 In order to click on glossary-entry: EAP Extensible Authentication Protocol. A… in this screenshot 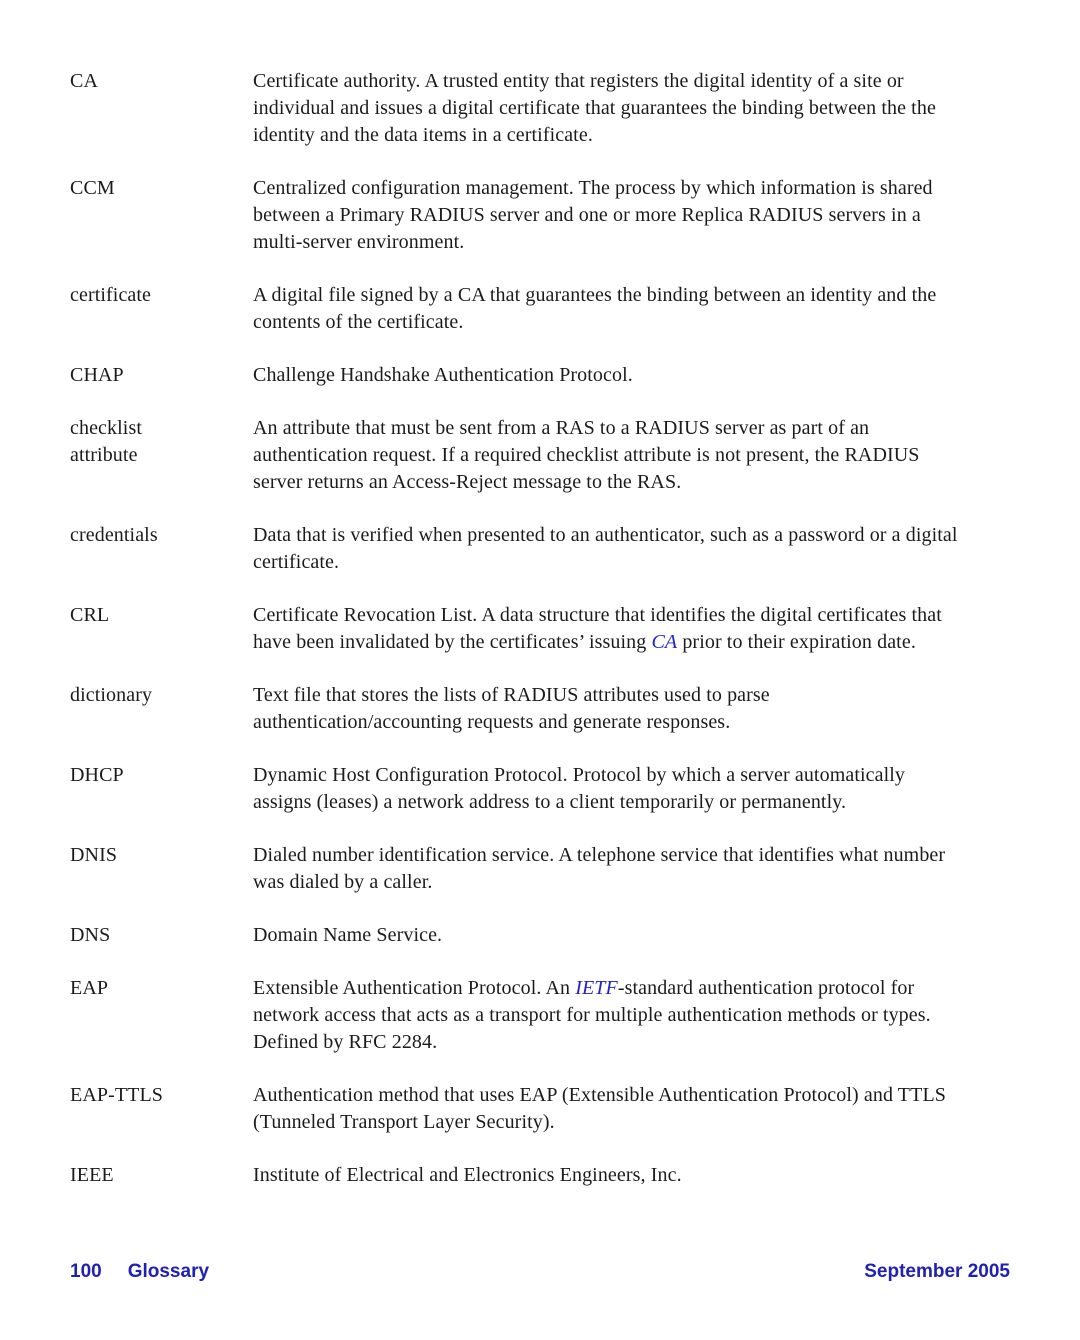, I will do `click(520, 1015)`.